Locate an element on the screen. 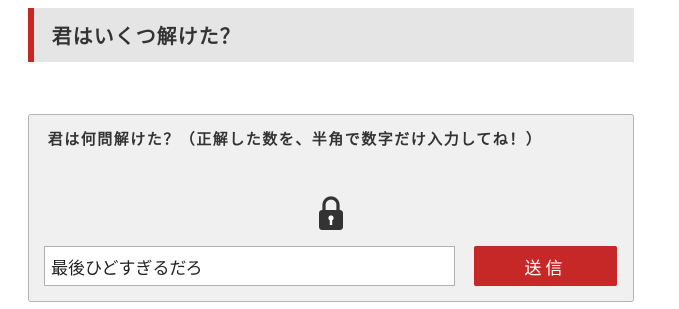  question-text: 君は何問解けた？（正解した数を、半角で数字だけ入力してね！） is located at coordinates (295, 139).